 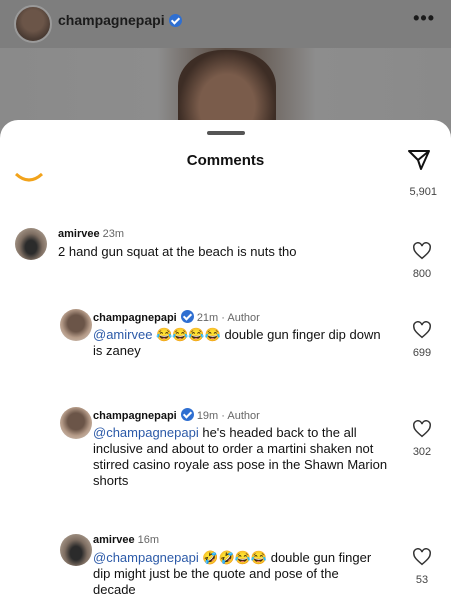 I want to click on more-options-icon: •••, so click(x=424, y=18).